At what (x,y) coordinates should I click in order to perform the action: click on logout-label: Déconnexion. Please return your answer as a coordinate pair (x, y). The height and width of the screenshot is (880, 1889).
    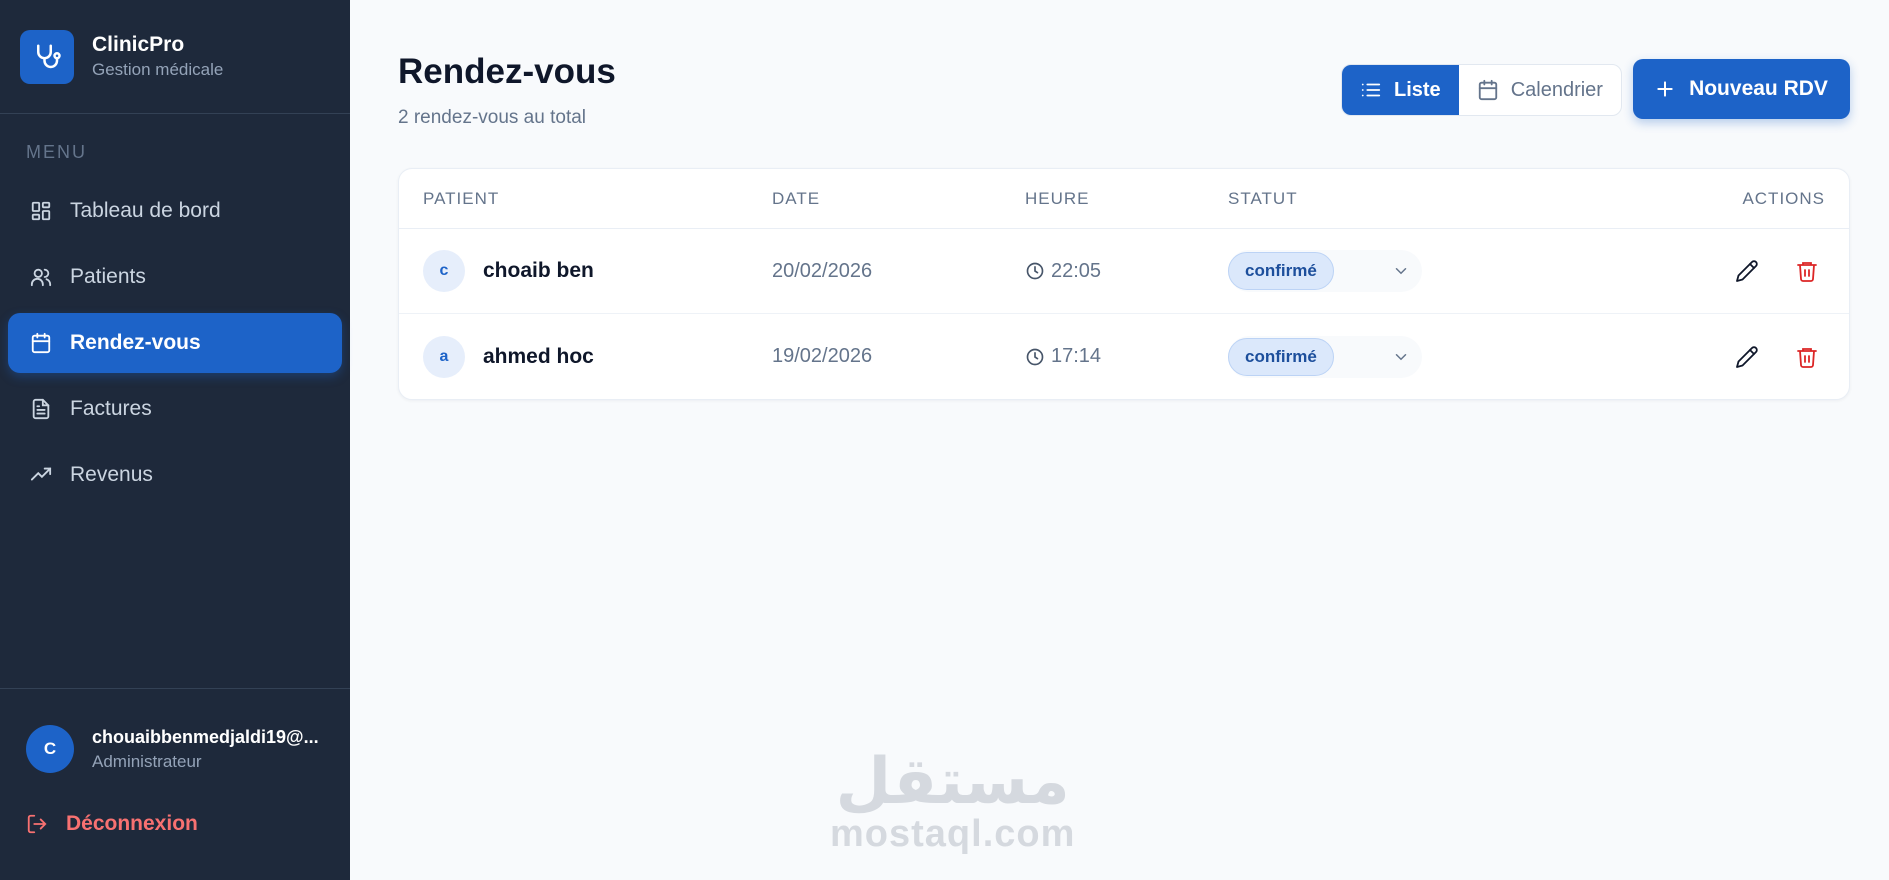
    Looking at the image, I should click on (132, 823).